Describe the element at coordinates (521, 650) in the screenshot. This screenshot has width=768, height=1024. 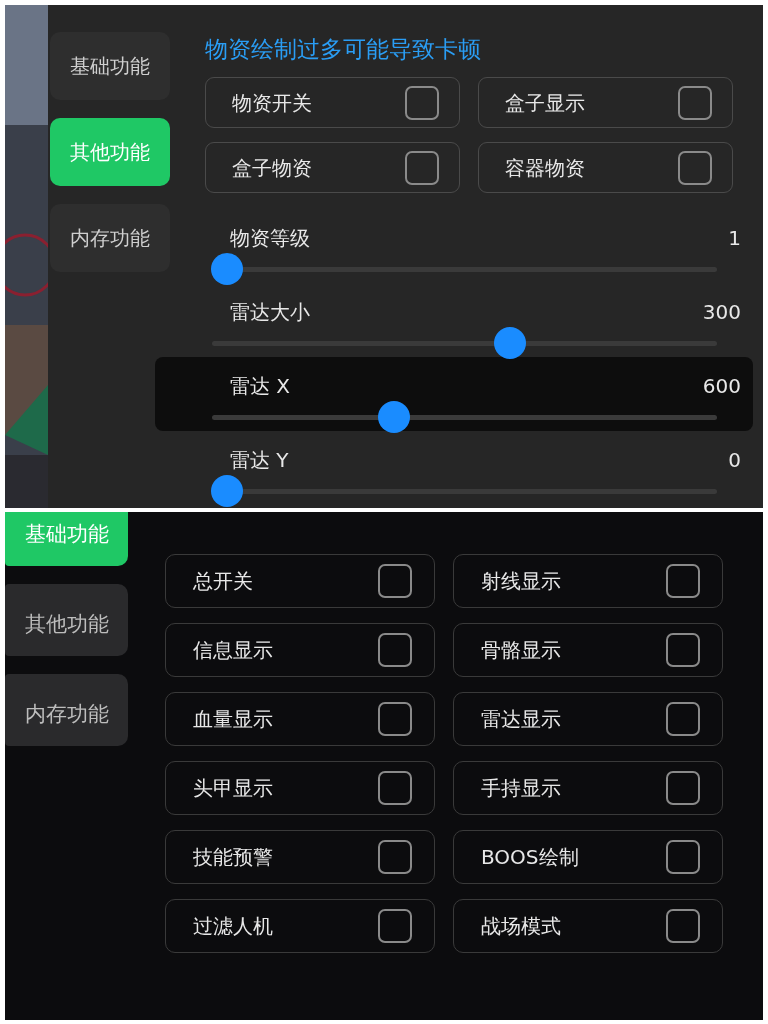
I see `toggle-label: 骨骼显示` at that location.